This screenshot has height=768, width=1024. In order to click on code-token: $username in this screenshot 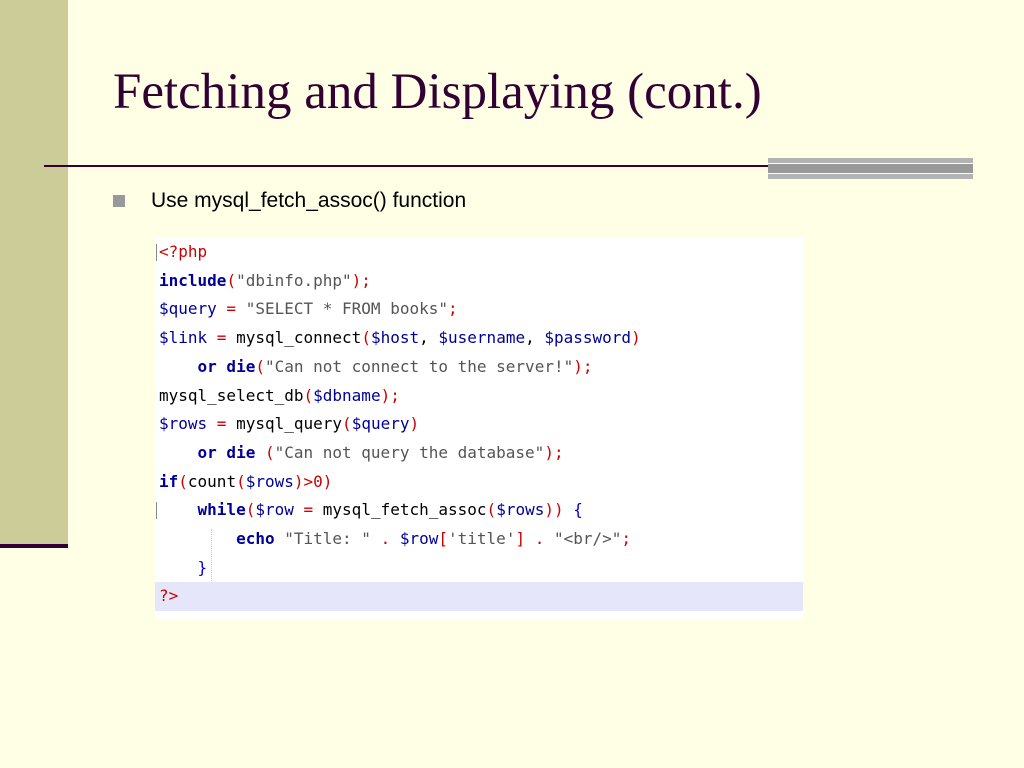, I will do `click(482, 338)`.